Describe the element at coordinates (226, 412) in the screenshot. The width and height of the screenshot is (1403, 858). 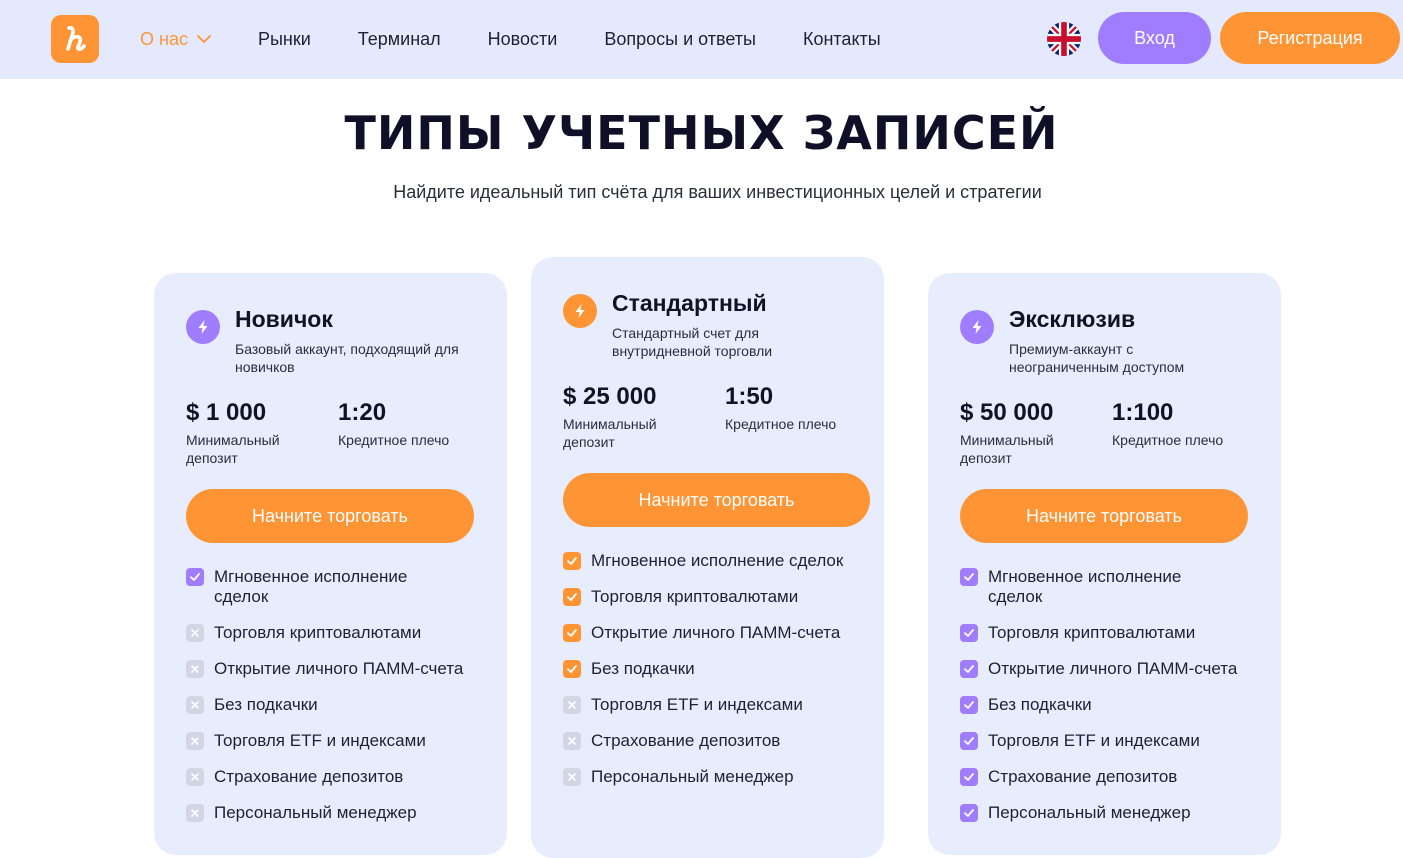
I see `min-deposit-value: $ 1 000` at that location.